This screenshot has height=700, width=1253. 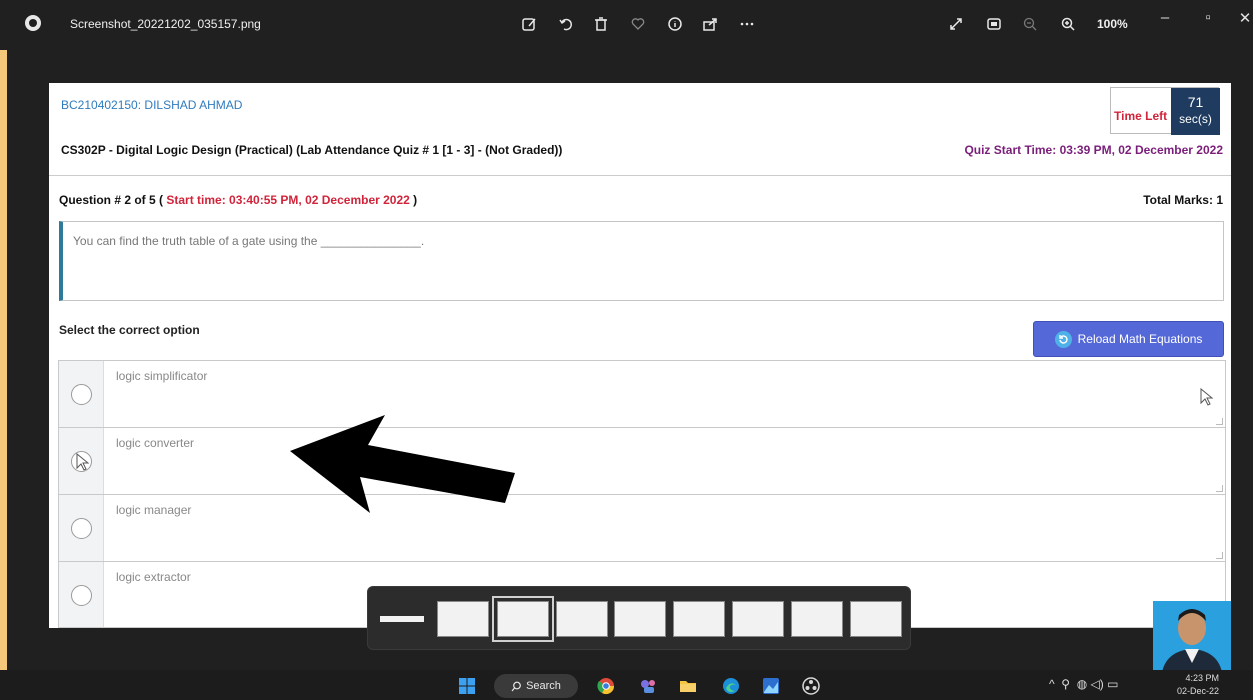 I want to click on edit-image-icon, so click(x=529, y=24).